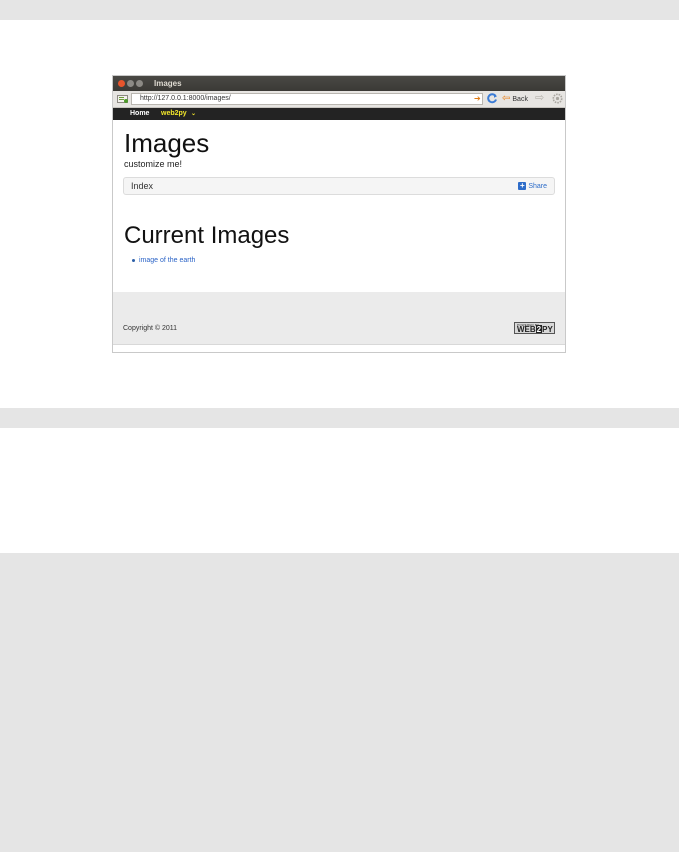 Image resolution: width=679 pixels, height=852 pixels. Describe the element at coordinates (167, 260) in the screenshot. I see `image-link: image of the earth` at that location.